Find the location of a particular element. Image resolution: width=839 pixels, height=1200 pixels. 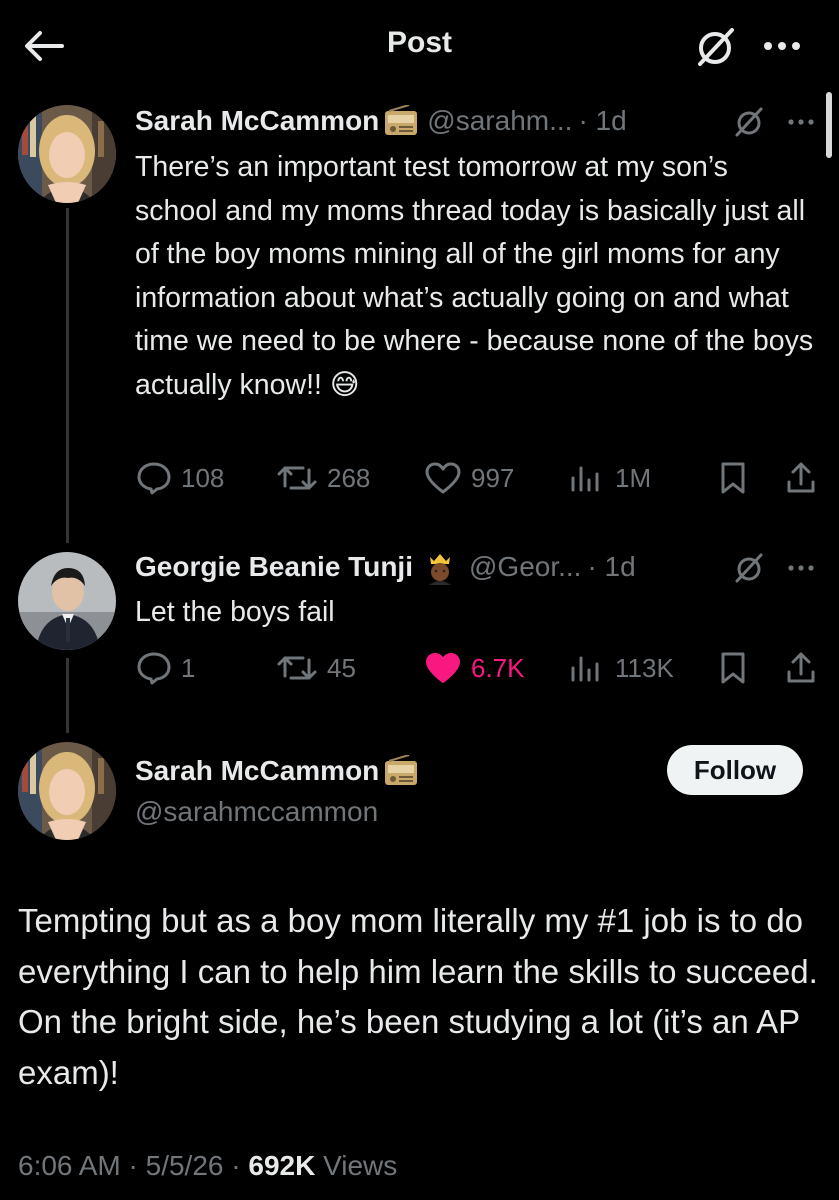

tweet-header: Georgie Beanie Tunji @Geor... · 1d is located at coordinates (385, 567).